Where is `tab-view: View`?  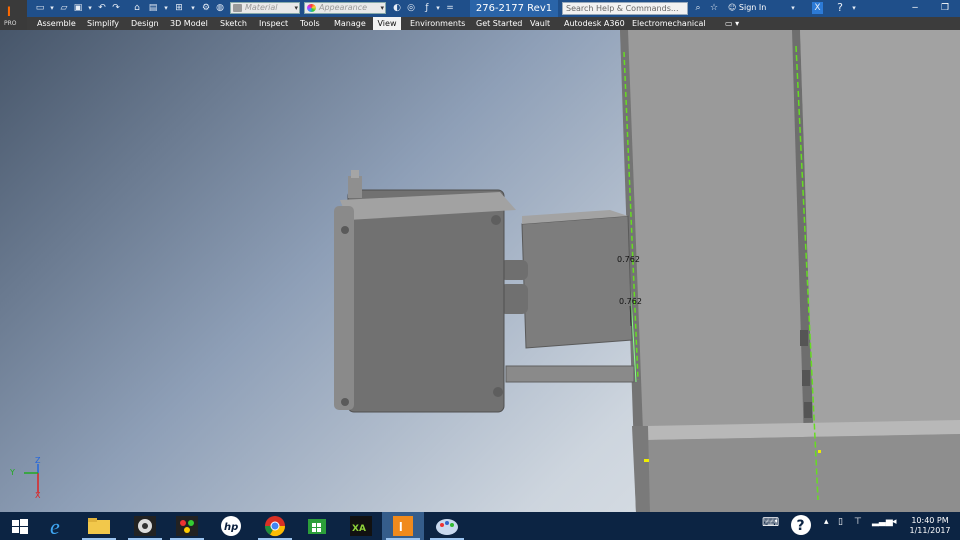 tab-view: View is located at coordinates (387, 23).